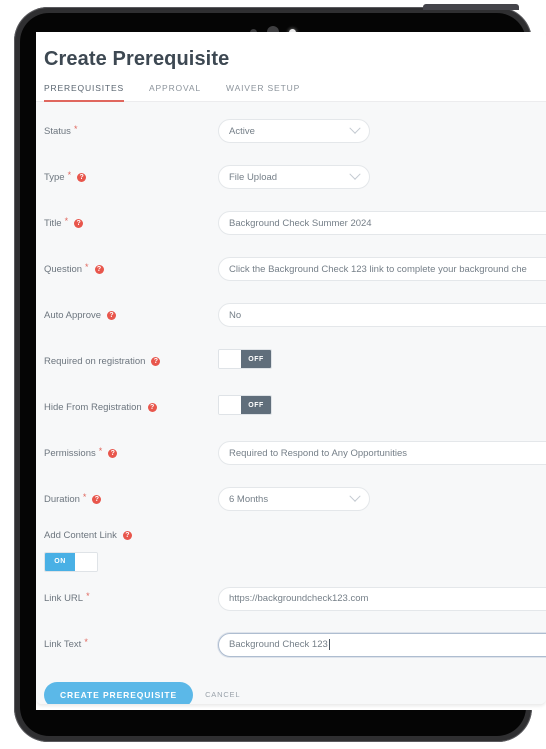 The width and height of the screenshot is (546, 749). Describe the element at coordinates (382, 131) in the screenshot. I see `field-status: Active` at that location.